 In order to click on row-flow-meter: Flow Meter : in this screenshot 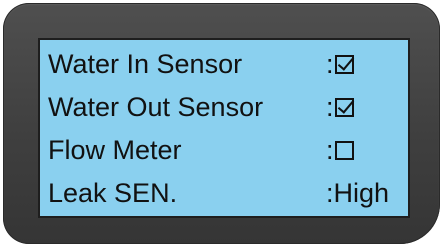, I will do `click(225, 150)`.